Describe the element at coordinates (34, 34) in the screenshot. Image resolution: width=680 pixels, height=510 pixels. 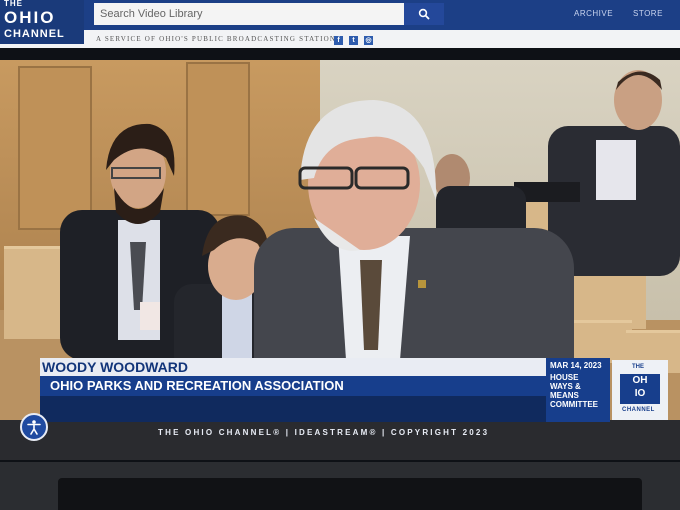
I see `logo-channel: CHANNEL` at that location.